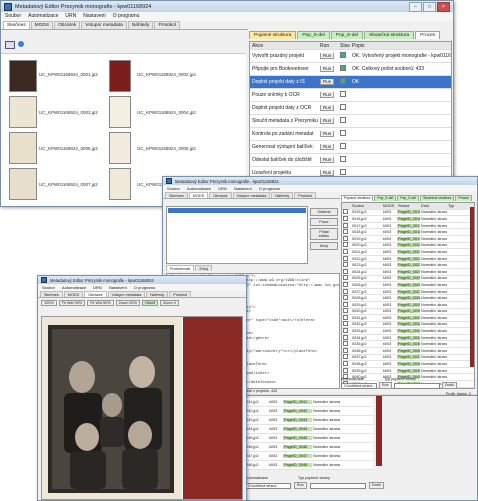 Image resolution: width=478 pixels, height=501 pixels. I want to click on remove-button: Odebrat, so click(324, 212).